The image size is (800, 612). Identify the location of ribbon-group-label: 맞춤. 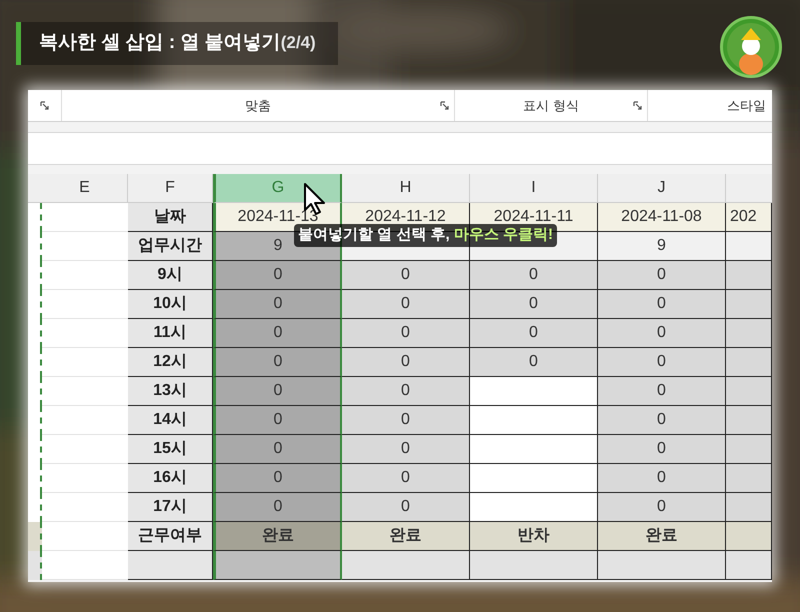
(258, 105).